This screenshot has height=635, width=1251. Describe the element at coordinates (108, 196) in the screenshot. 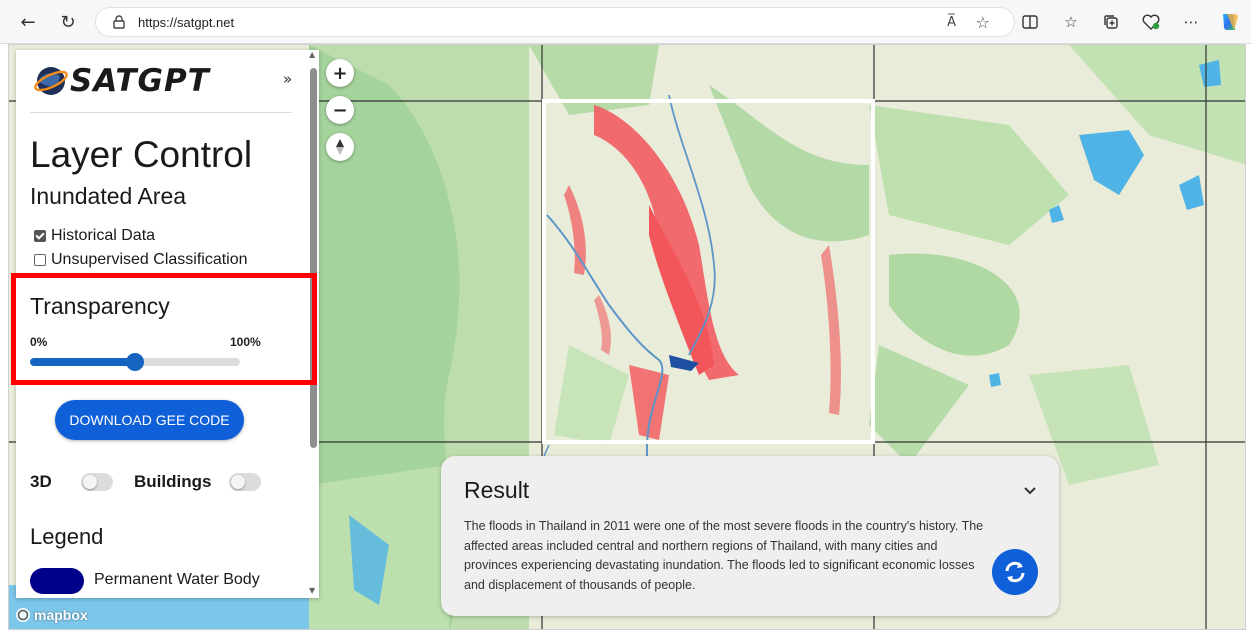

I see `layer-section-title: Inundated Area` at that location.